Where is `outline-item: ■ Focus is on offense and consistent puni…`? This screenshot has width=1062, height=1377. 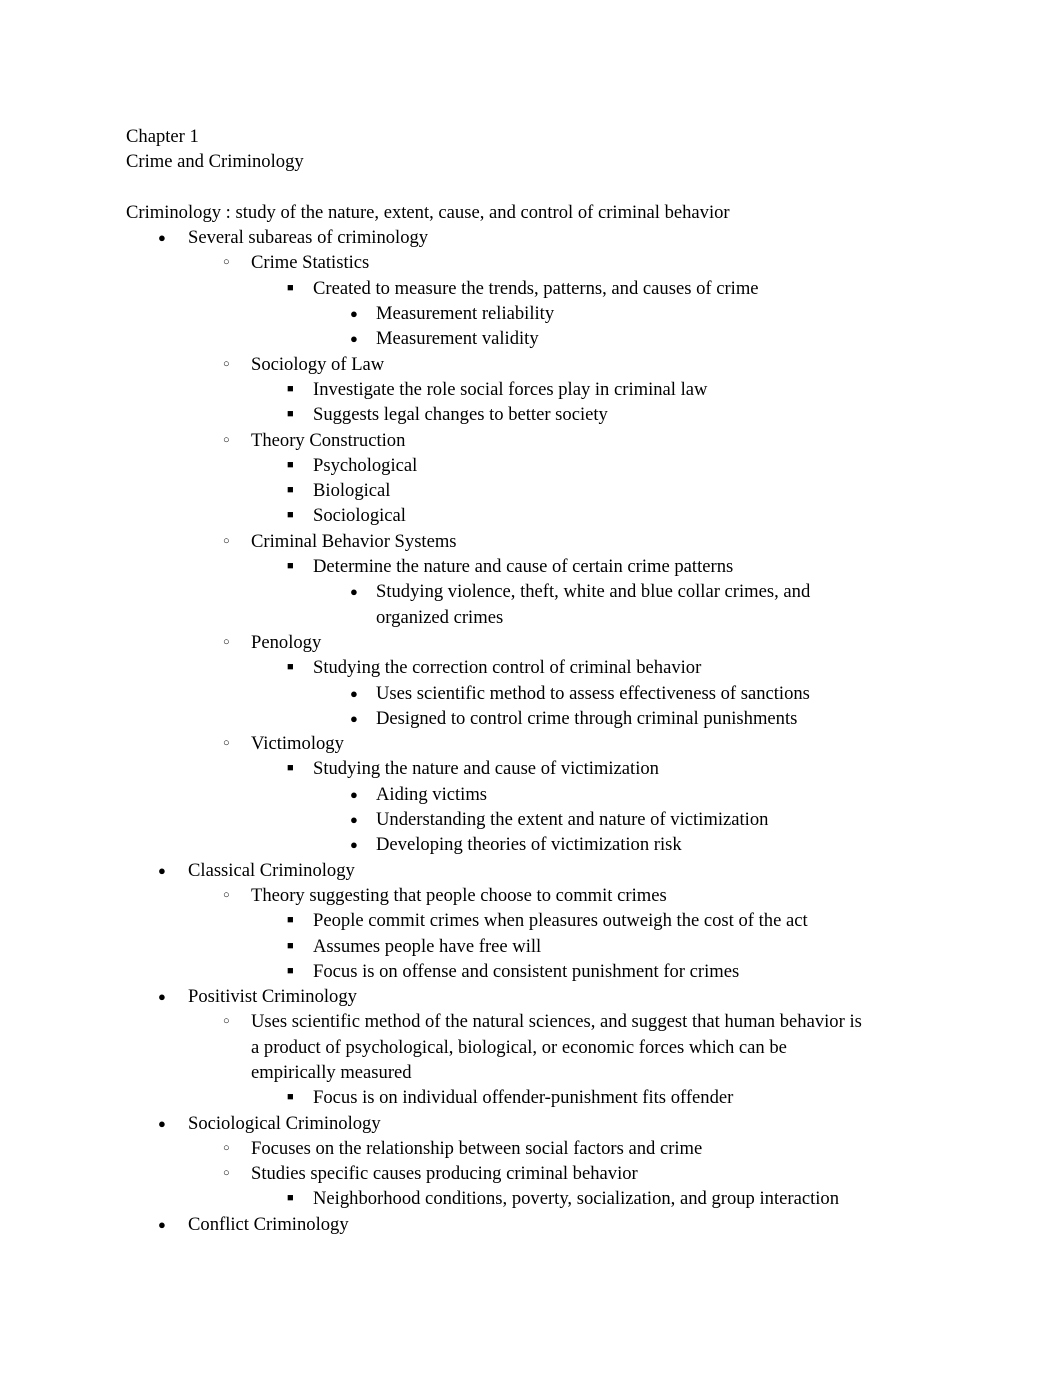 outline-item: ■ Focus is on offense and consistent puni… is located at coordinates (576, 971).